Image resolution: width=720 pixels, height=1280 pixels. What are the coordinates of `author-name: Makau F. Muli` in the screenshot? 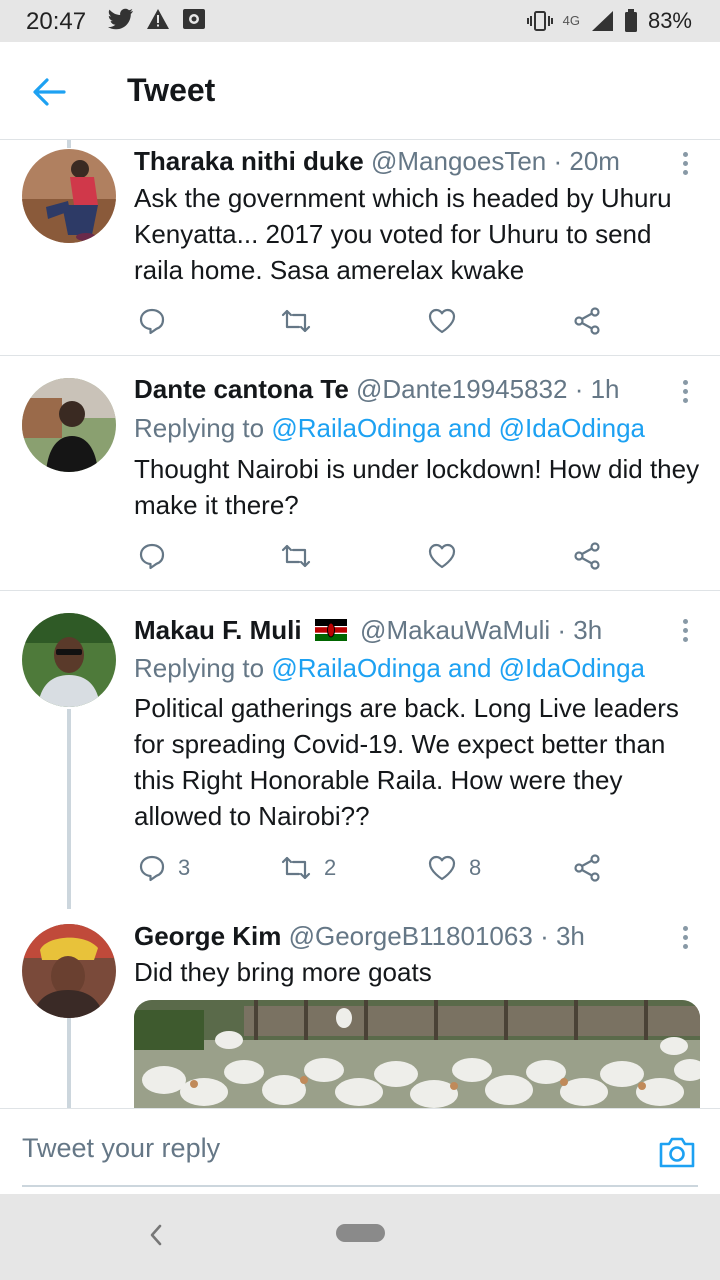 It's located at (218, 630).